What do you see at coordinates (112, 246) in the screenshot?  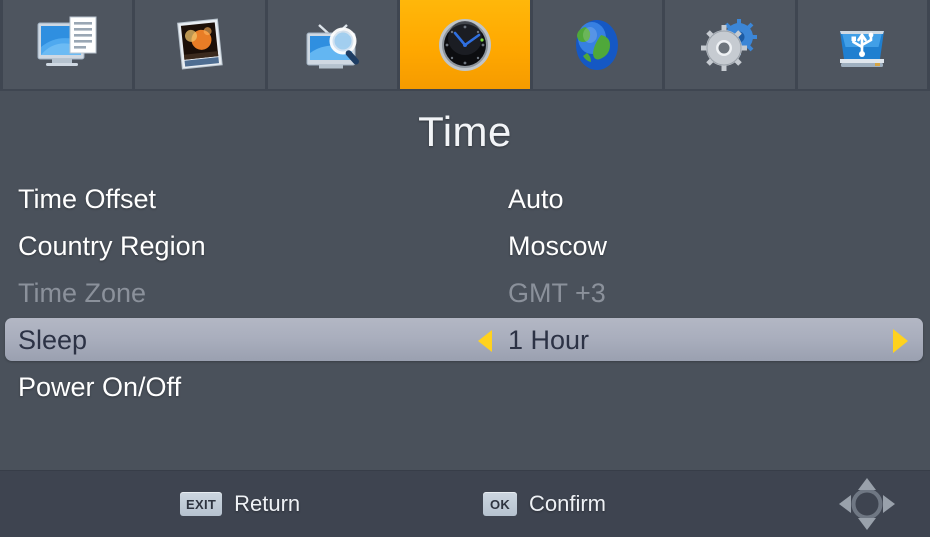 I see `setting-label: Country Region` at bounding box center [112, 246].